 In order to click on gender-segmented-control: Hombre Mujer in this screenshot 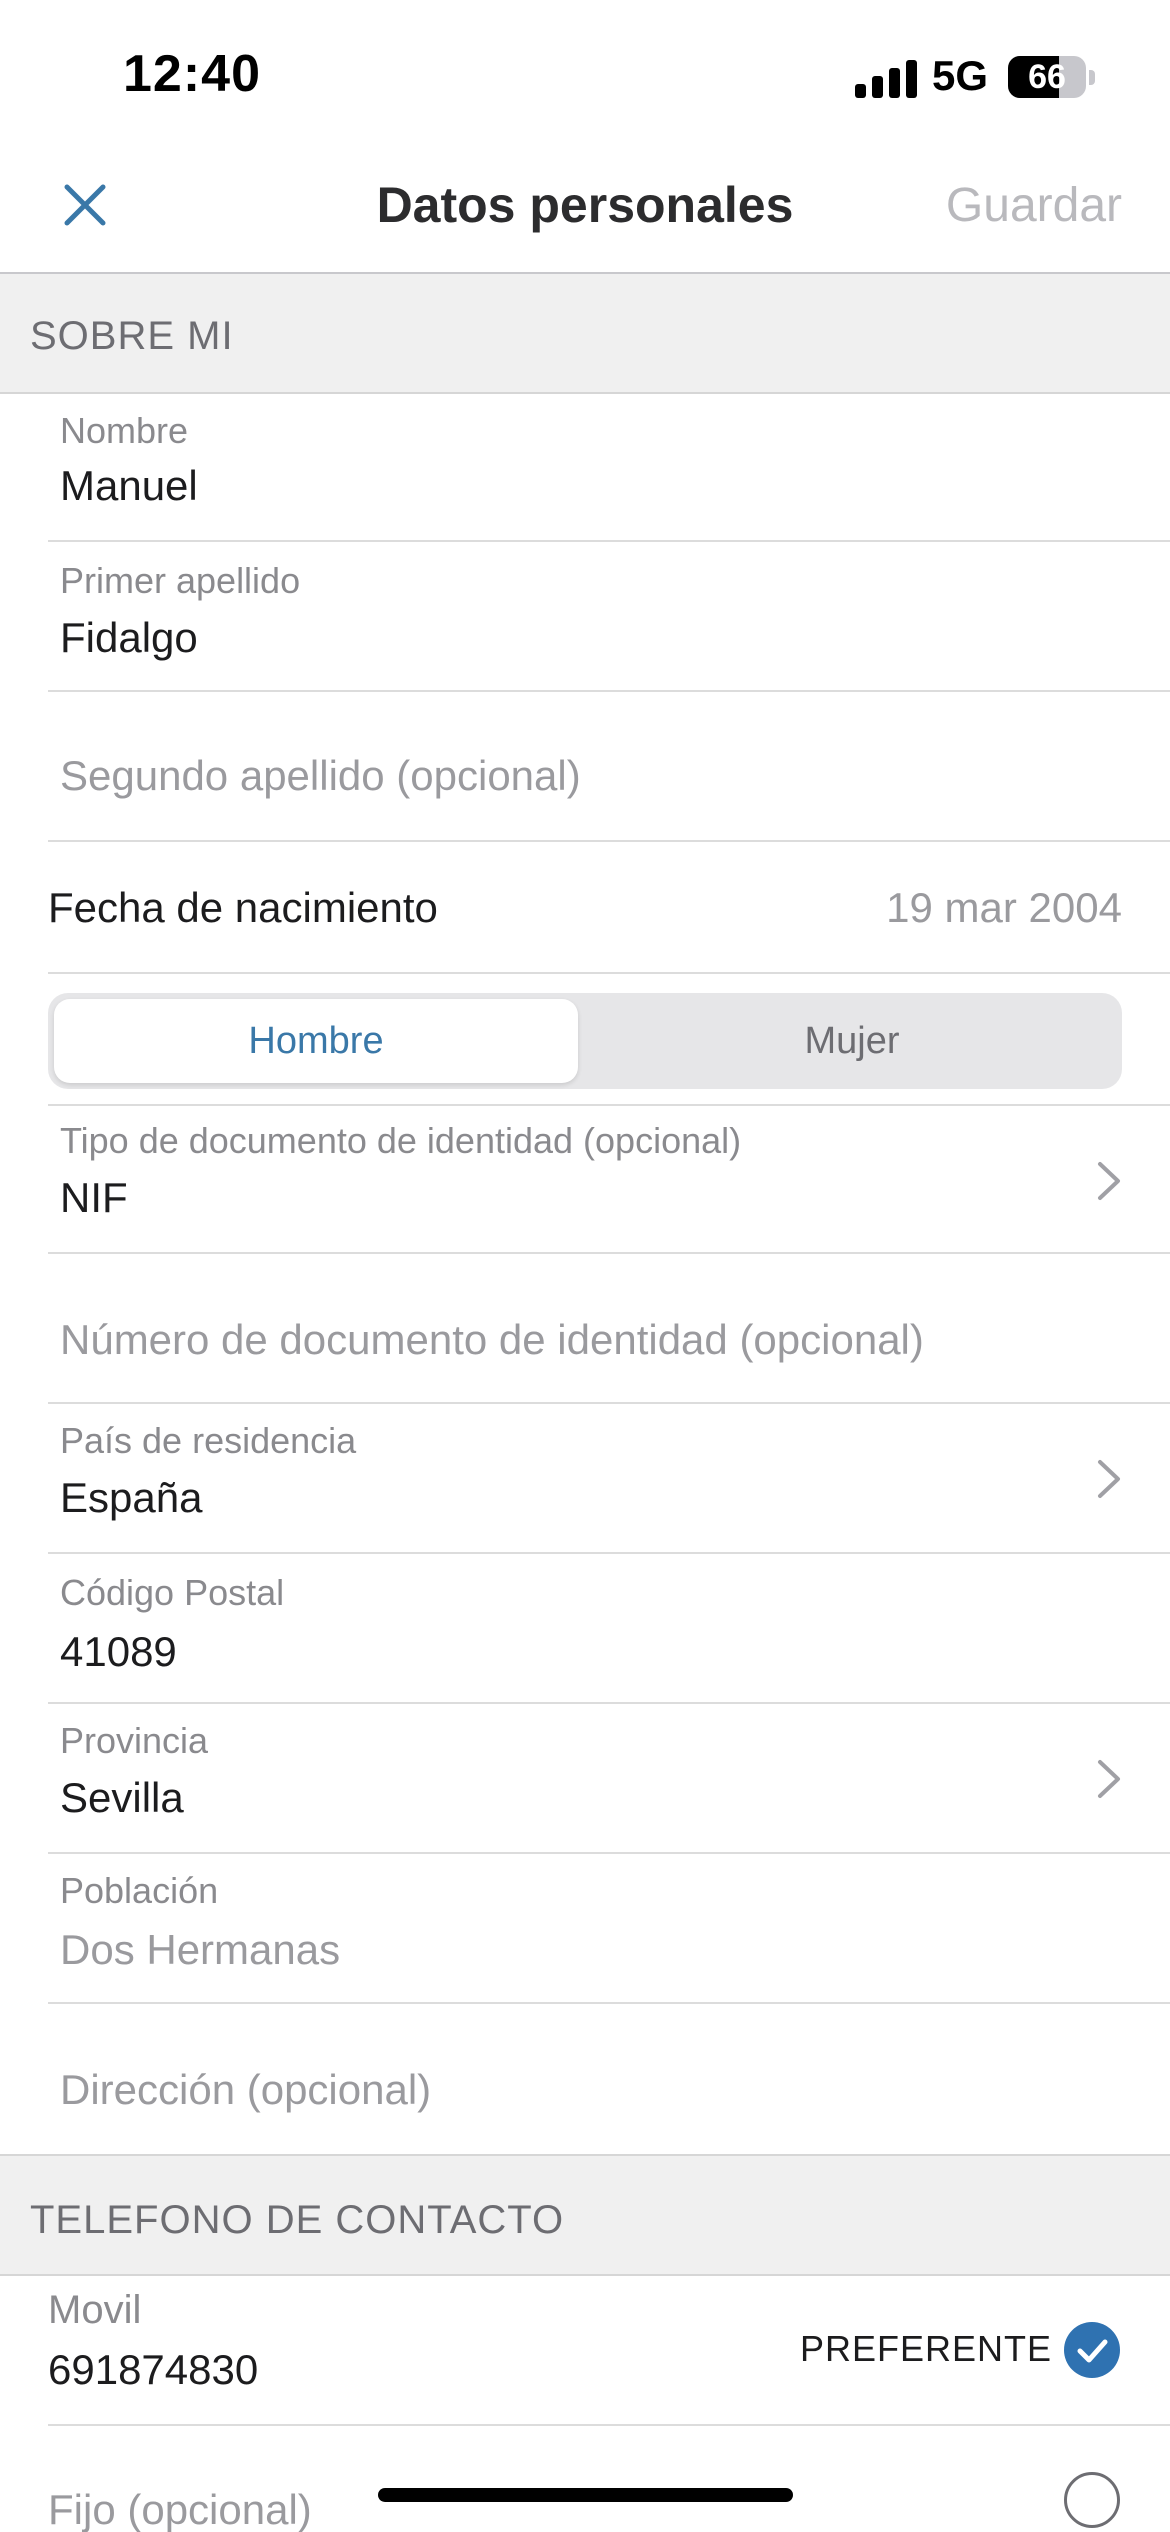, I will do `click(585, 1041)`.